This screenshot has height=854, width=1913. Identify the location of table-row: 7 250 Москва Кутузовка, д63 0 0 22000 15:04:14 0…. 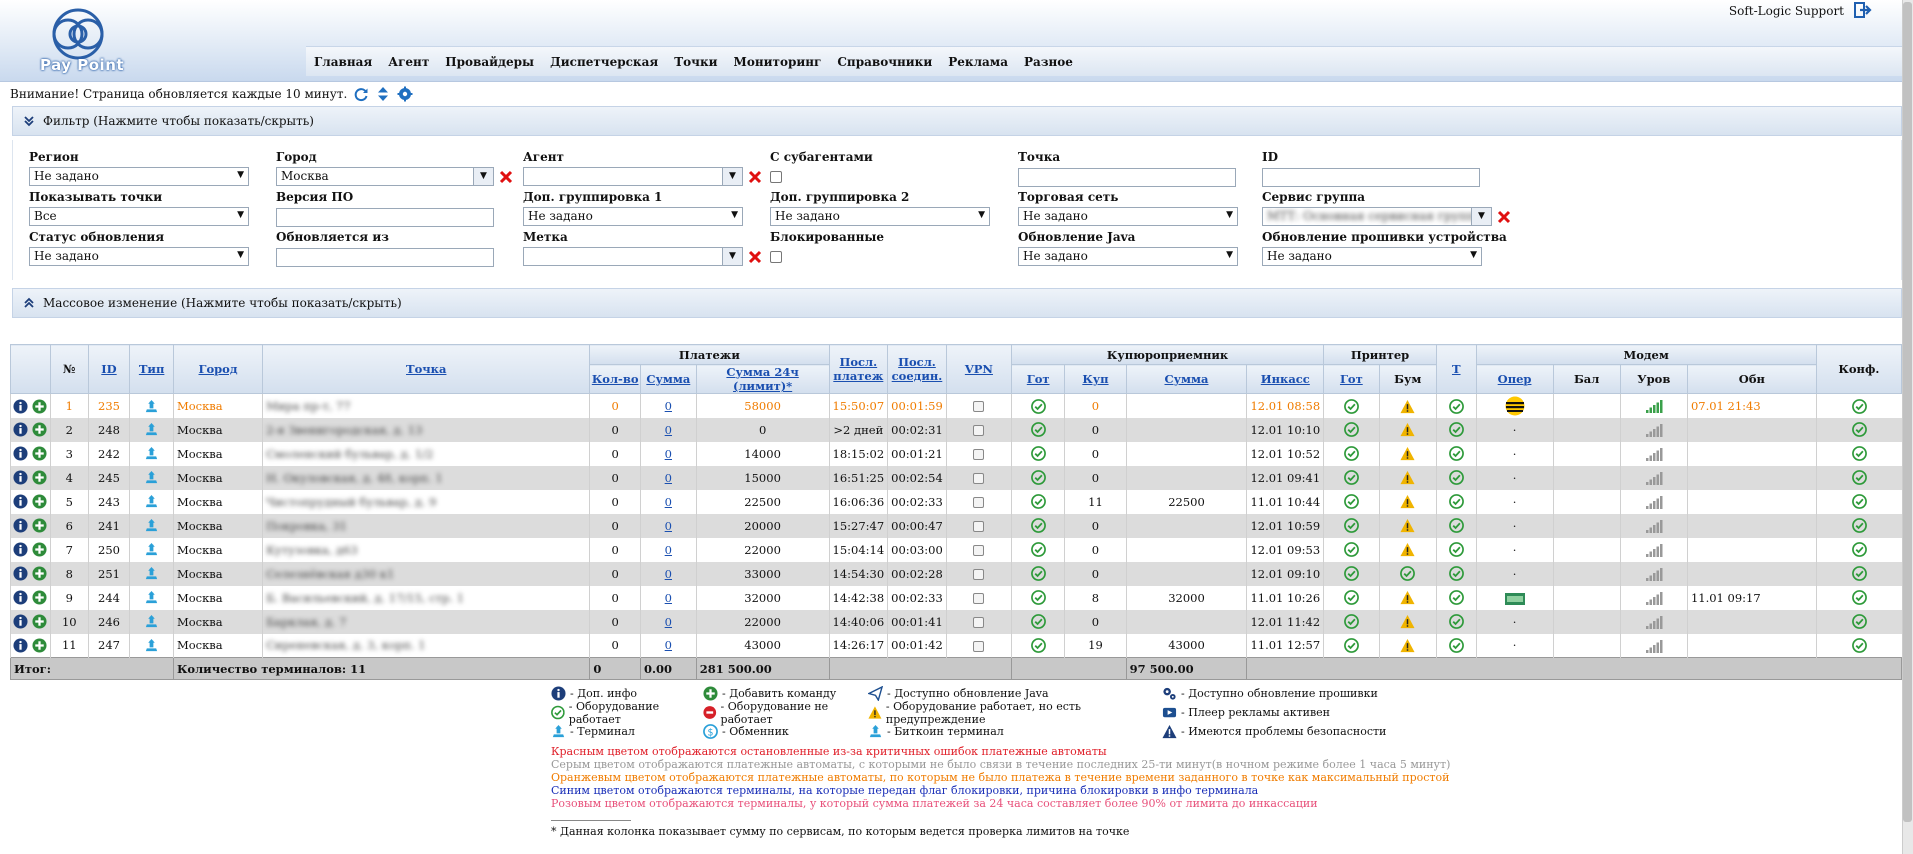
(956, 549).